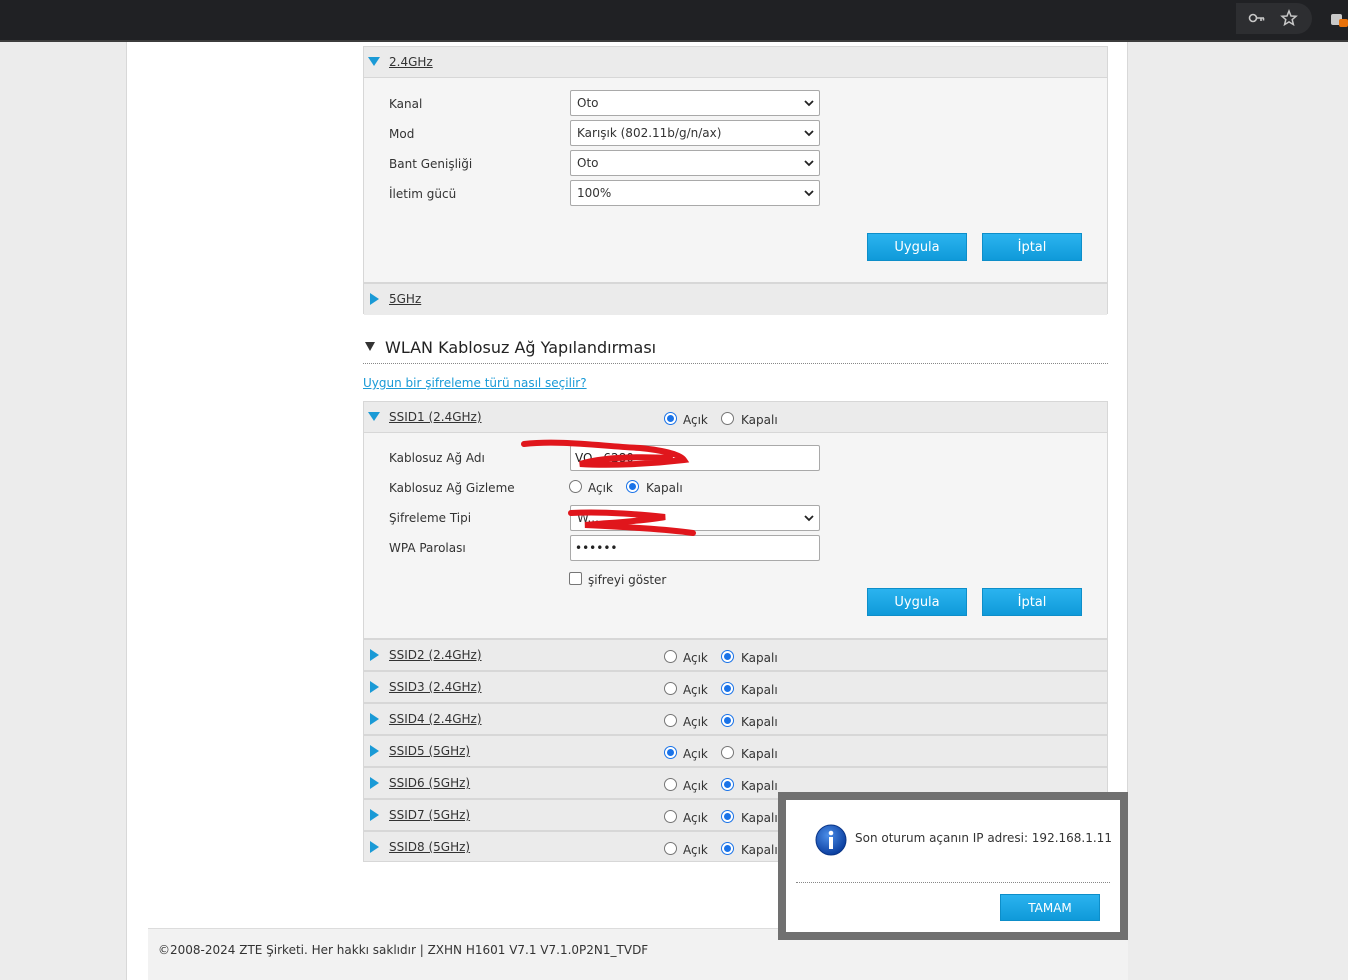 The image size is (1348, 980). What do you see at coordinates (430, 518) in the screenshot?
I see `encryption-type-label: Şifreleme Tipi` at bounding box center [430, 518].